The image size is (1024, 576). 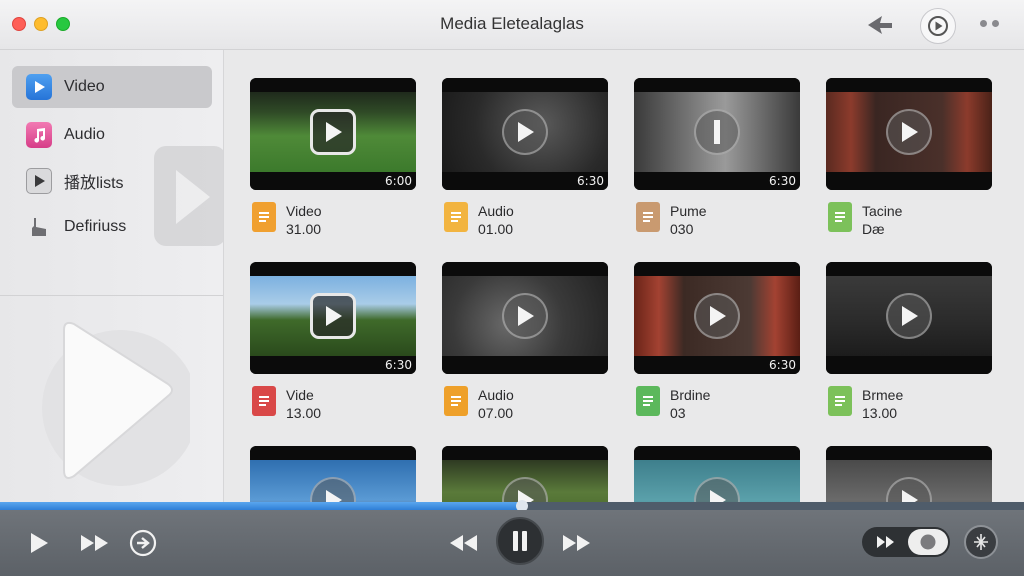 I want to click on media-subtitle: 31.00, so click(x=304, y=229).